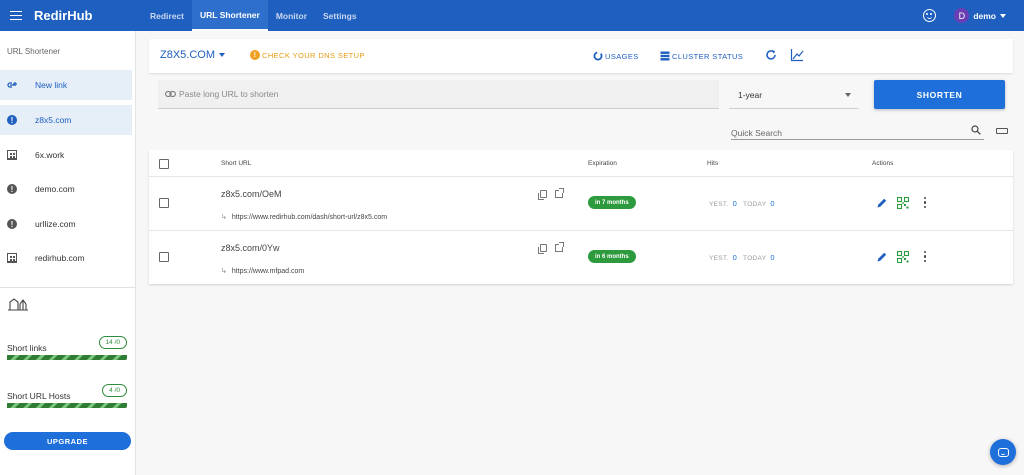  What do you see at coordinates (771, 55) in the screenshot?
I see `refresh-icon` at bounding box center [771, 55].